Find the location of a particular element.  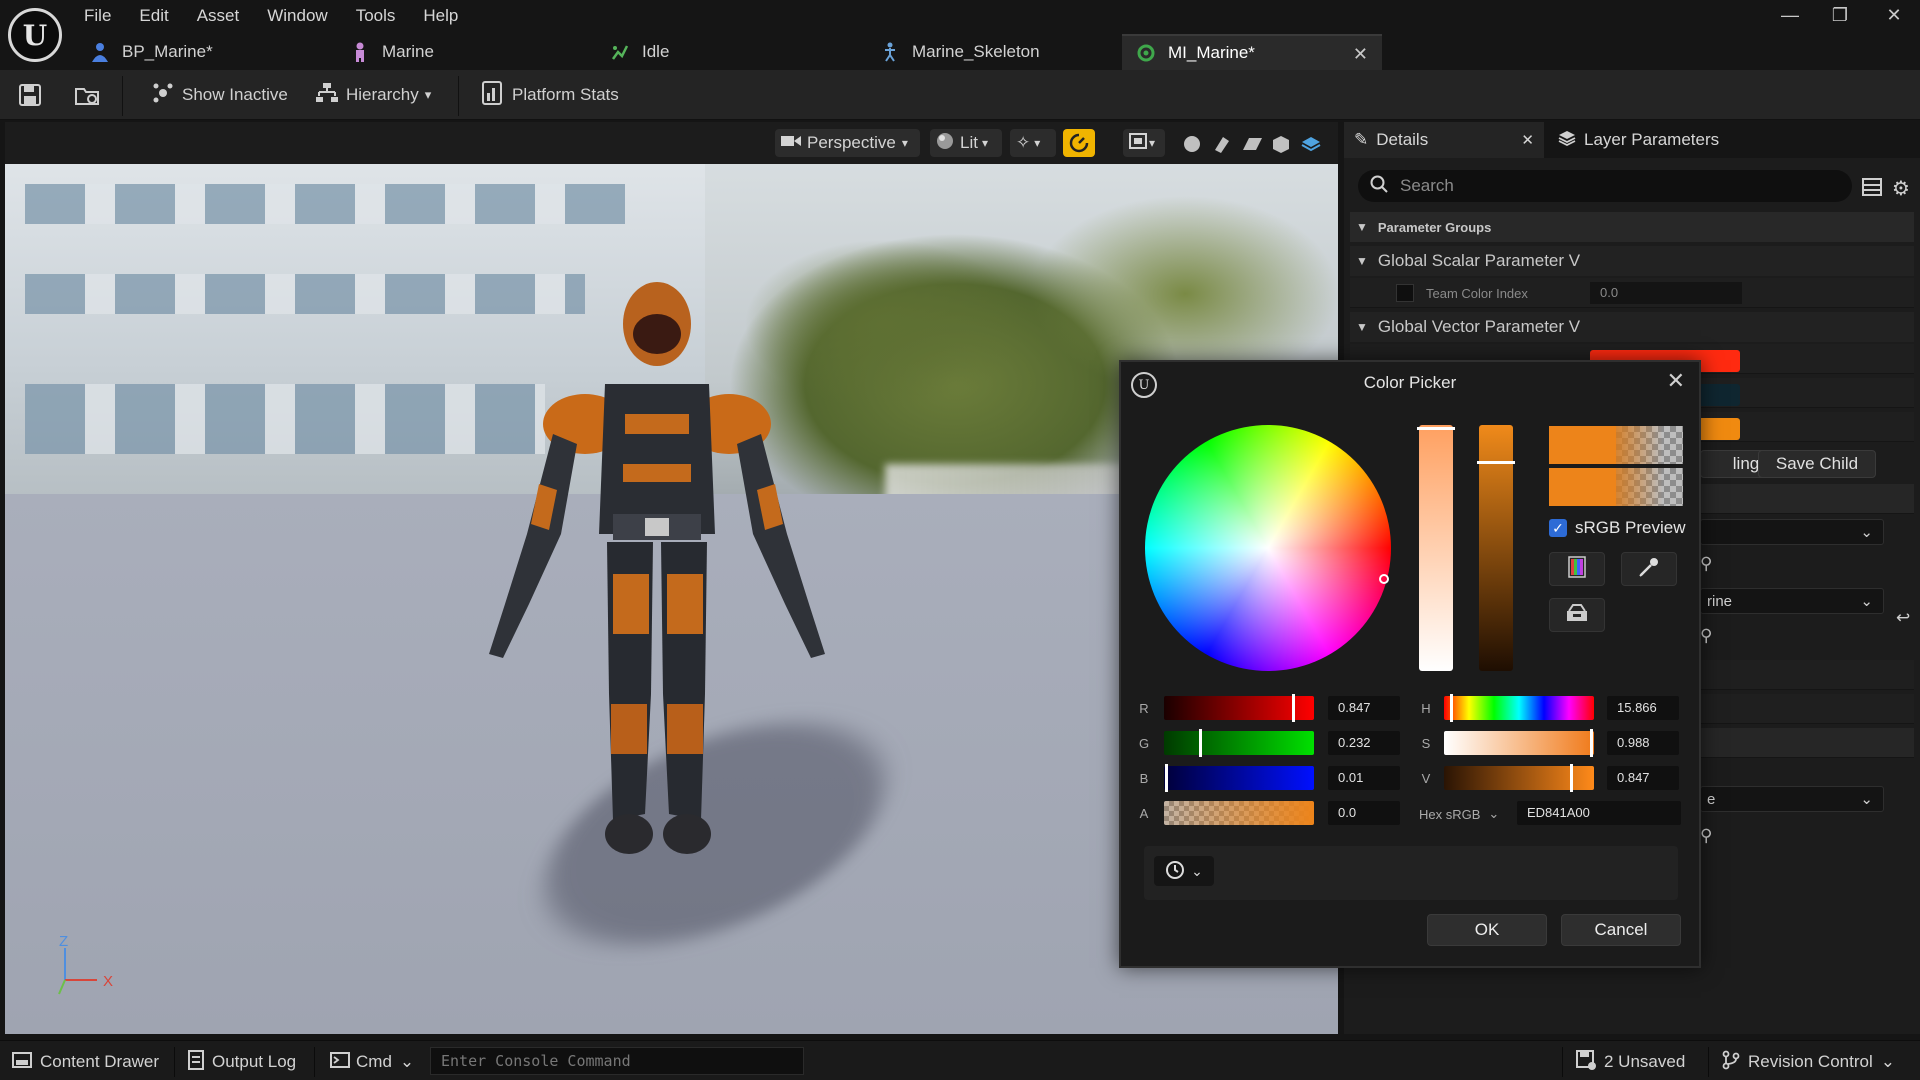

override-checkbox is located at coordinates (1405, 293).